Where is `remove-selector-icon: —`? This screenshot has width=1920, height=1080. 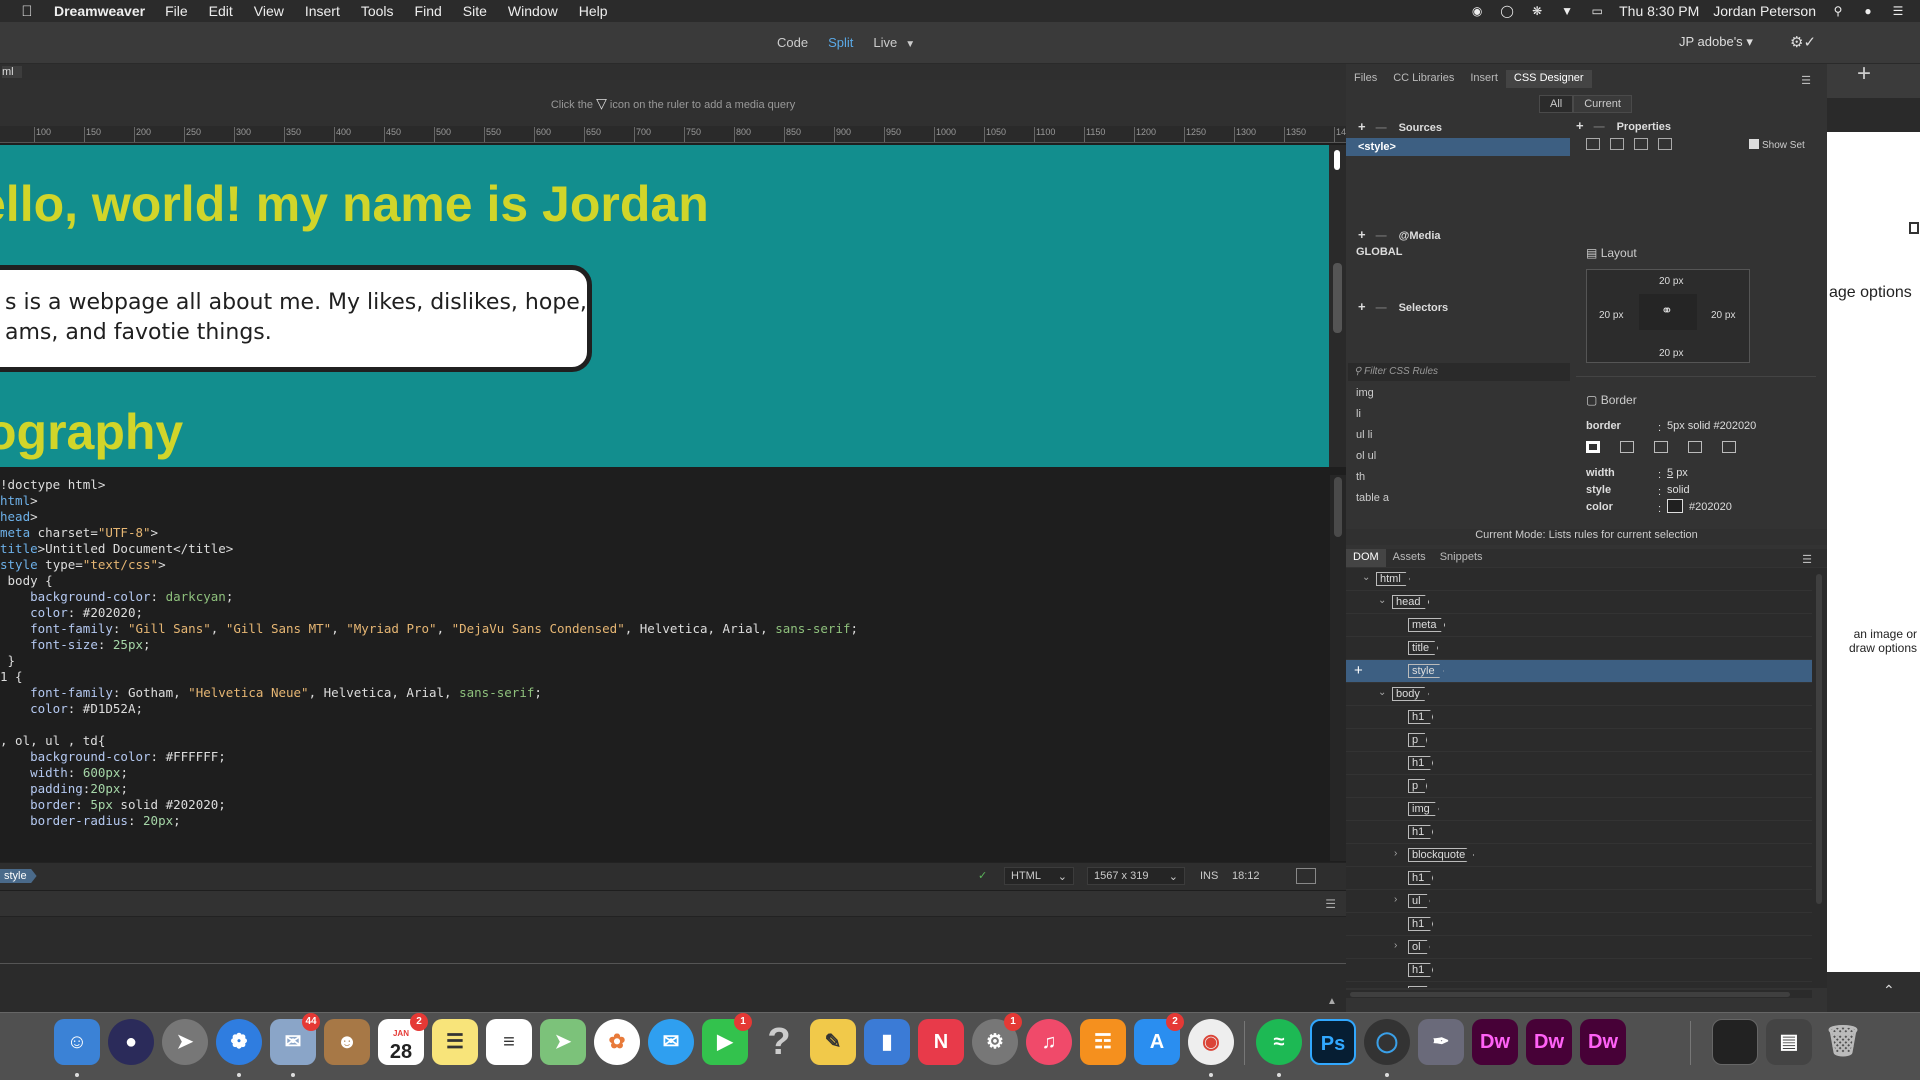 remove-selector-icon: — is located at coordinates (1381, 308).